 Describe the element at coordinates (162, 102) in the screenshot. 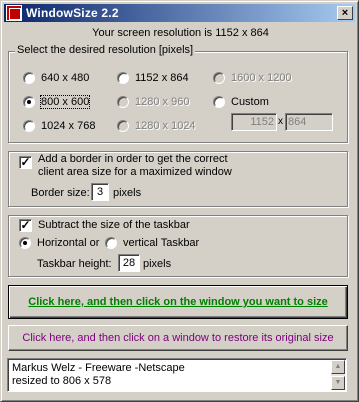

I see `radio-label: 1280 x 960` at that location.